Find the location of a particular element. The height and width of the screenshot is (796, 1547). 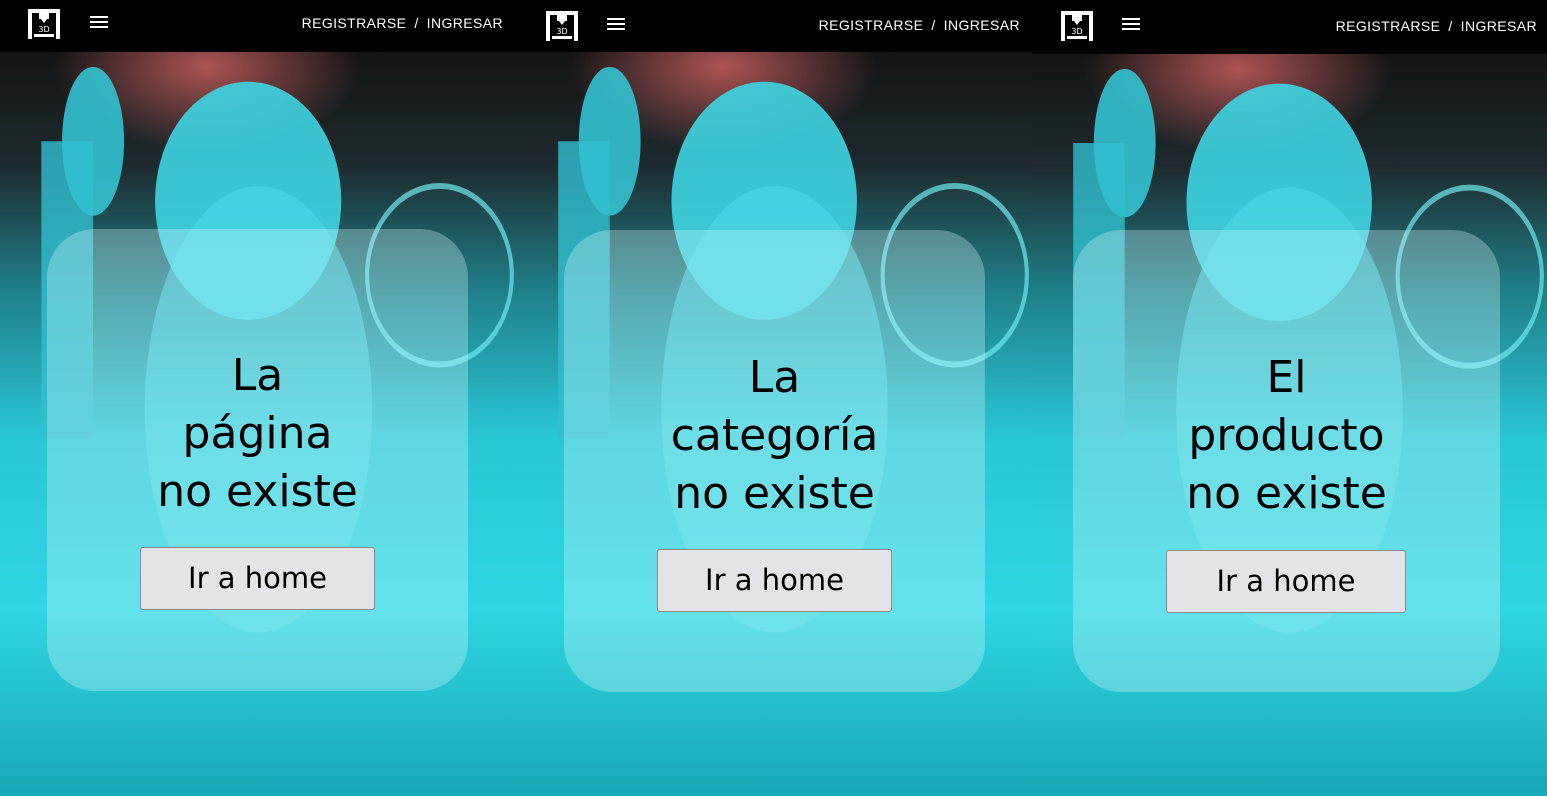

error-message-line-2: producto is located at coordinates (1286, 435).